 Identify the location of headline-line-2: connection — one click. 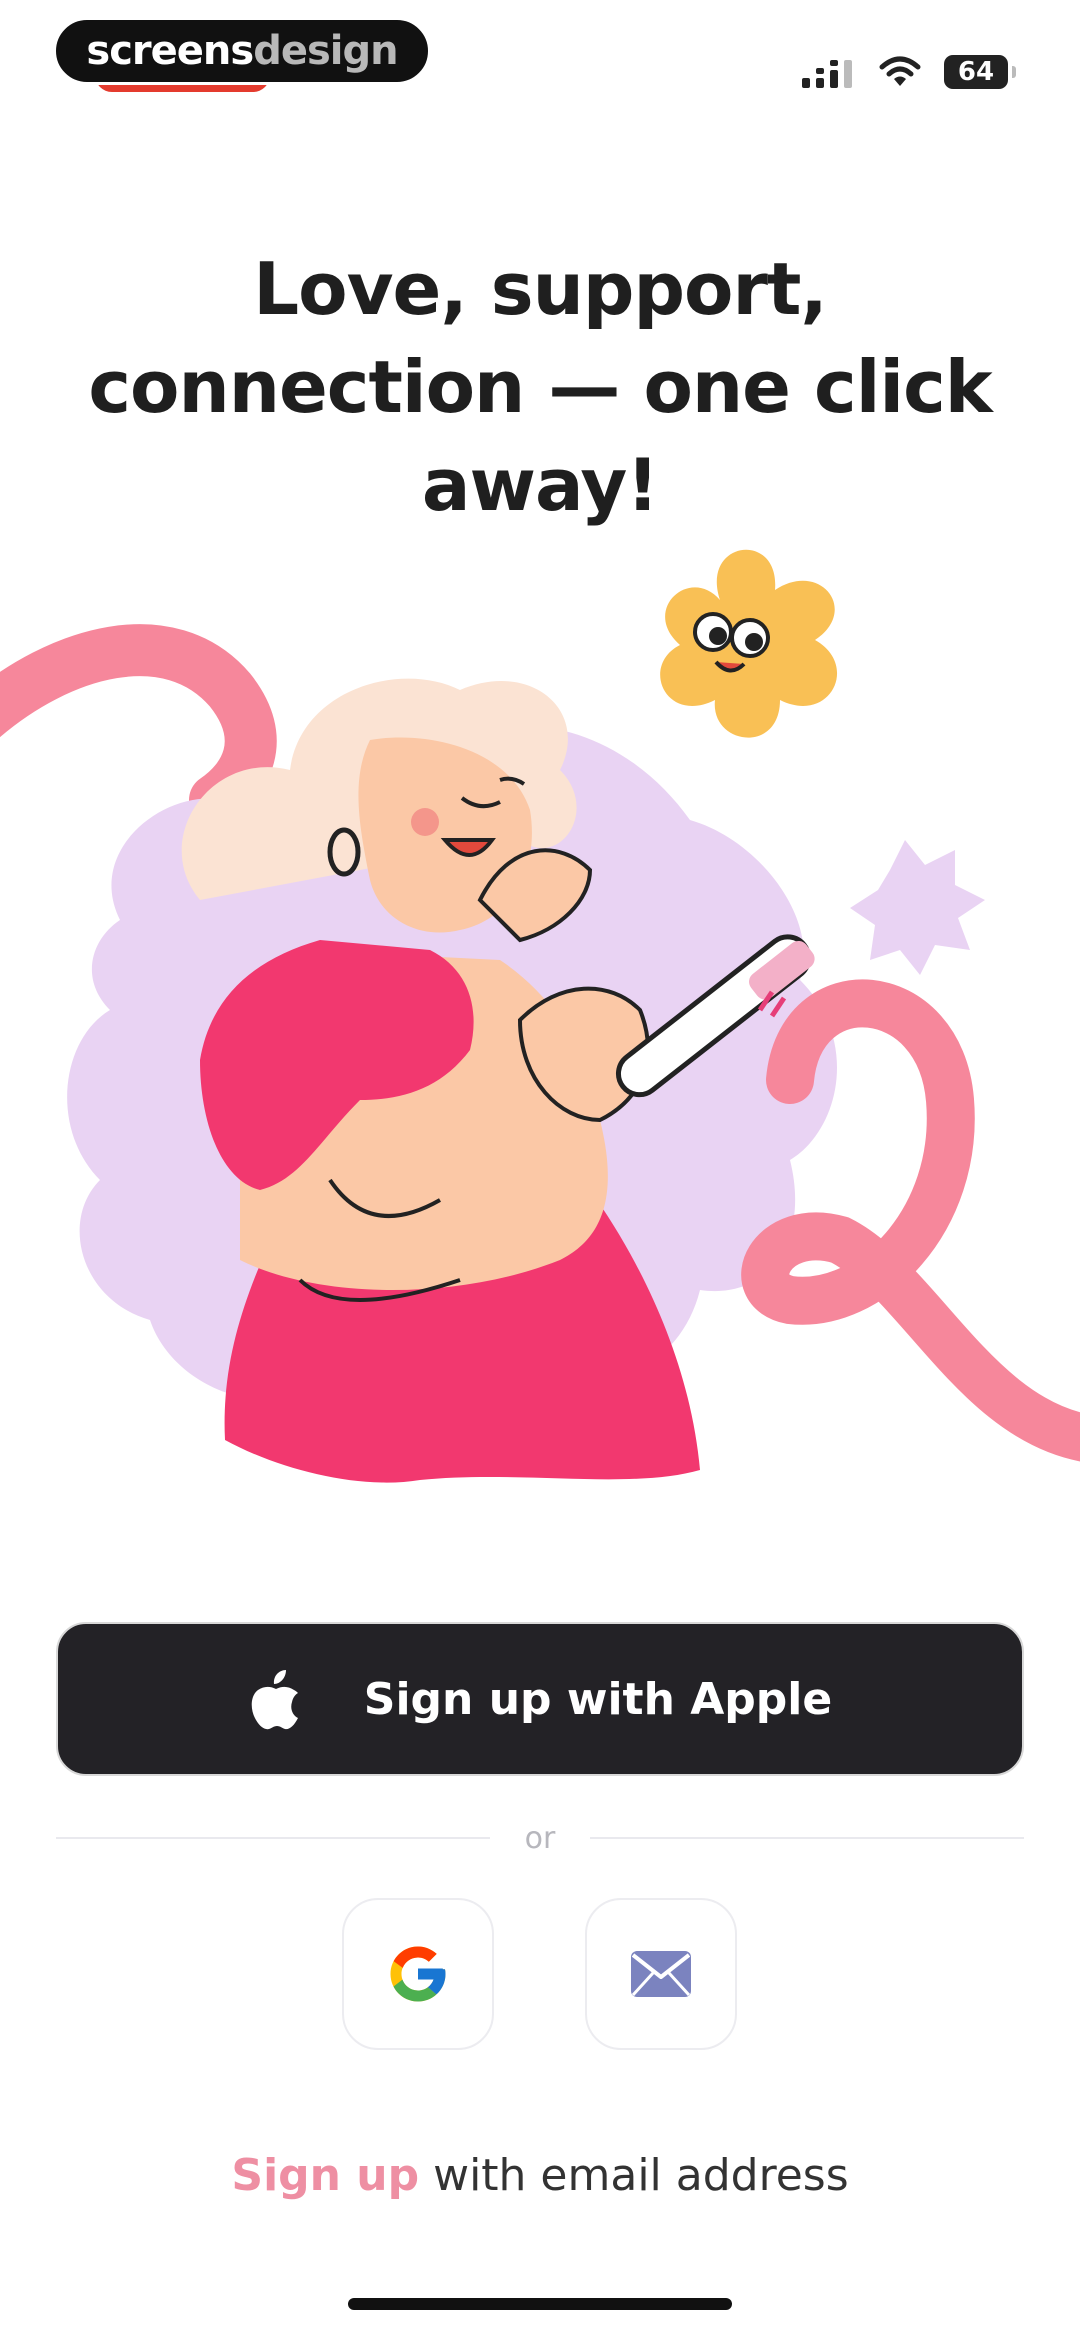
(540, 387).